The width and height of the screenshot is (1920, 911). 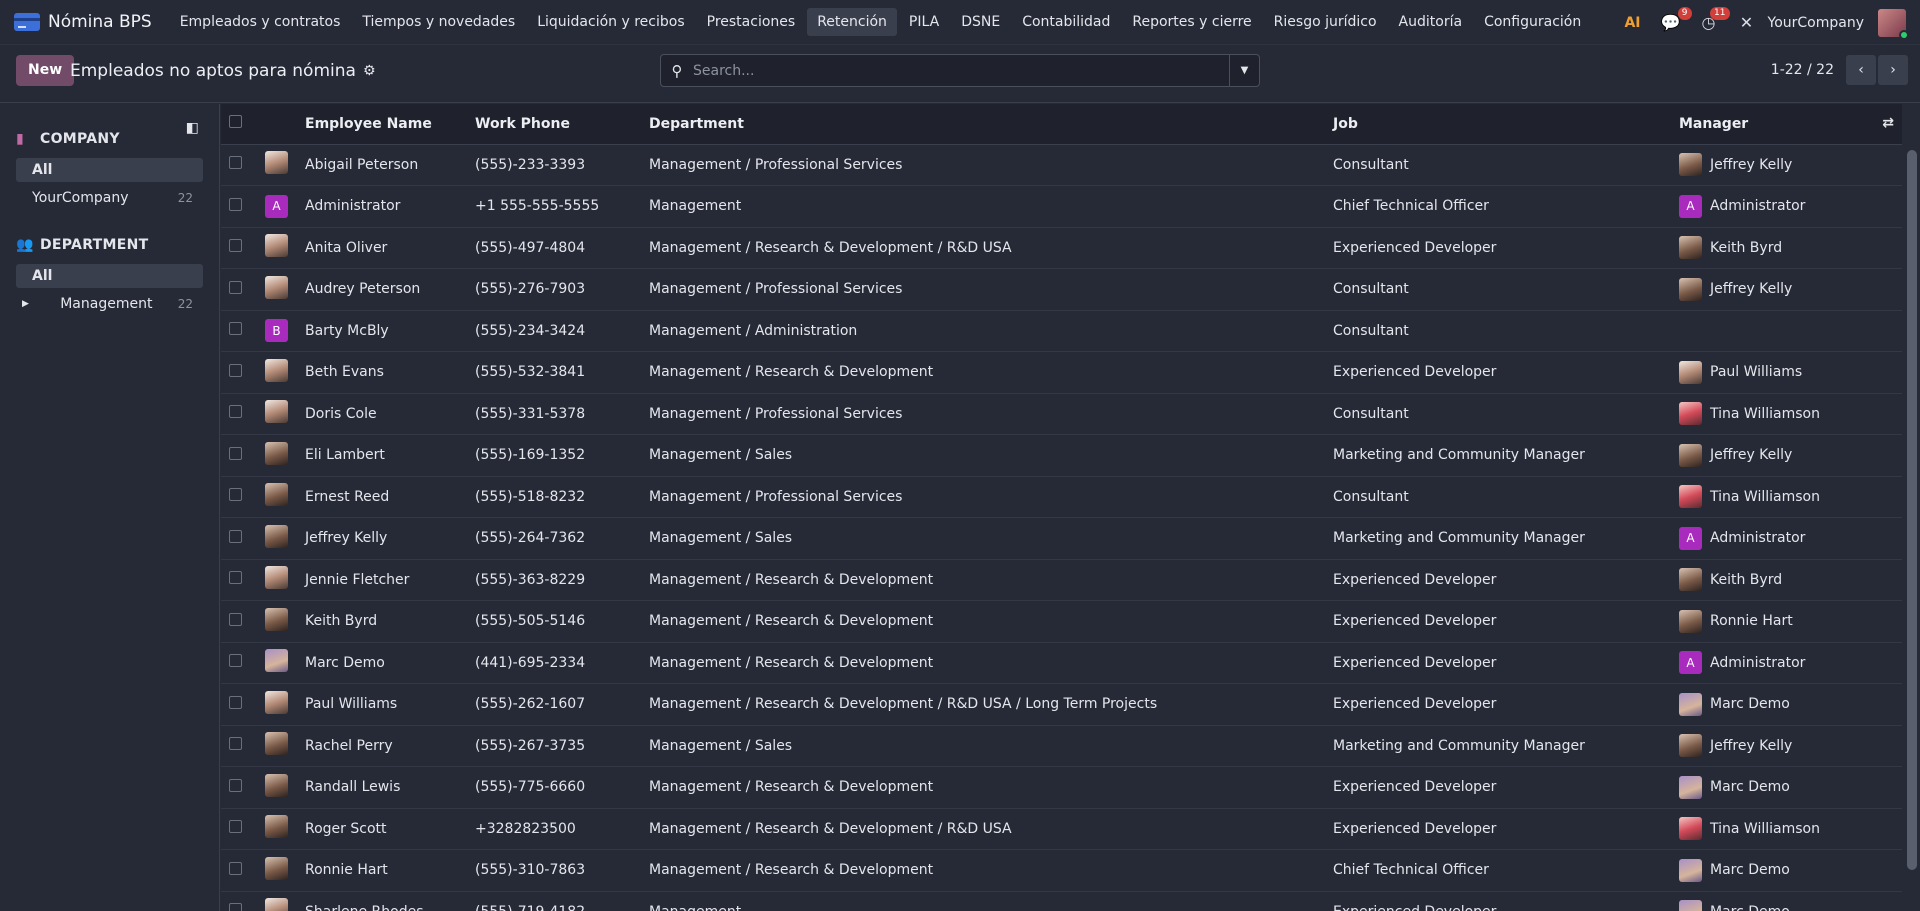 What do you see at coordinates (1888, 123) in the screenshot?
I see `optional-columns-icon: ⇄` at bounding box center [1888, 123].